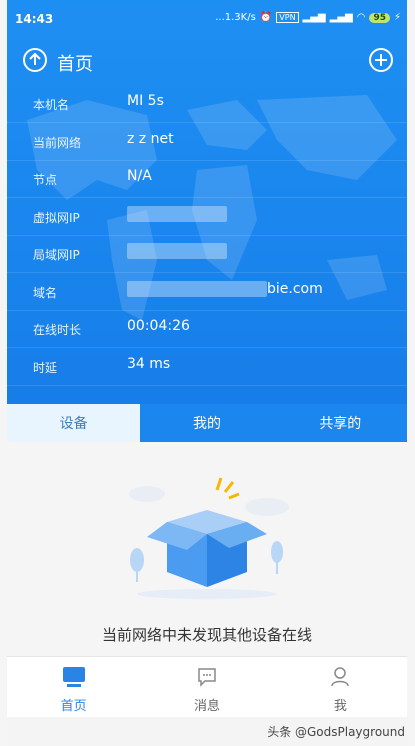 The height and width of the screenshot is (746, 415). I want to click on info-label: 时延, so click(45, 367).